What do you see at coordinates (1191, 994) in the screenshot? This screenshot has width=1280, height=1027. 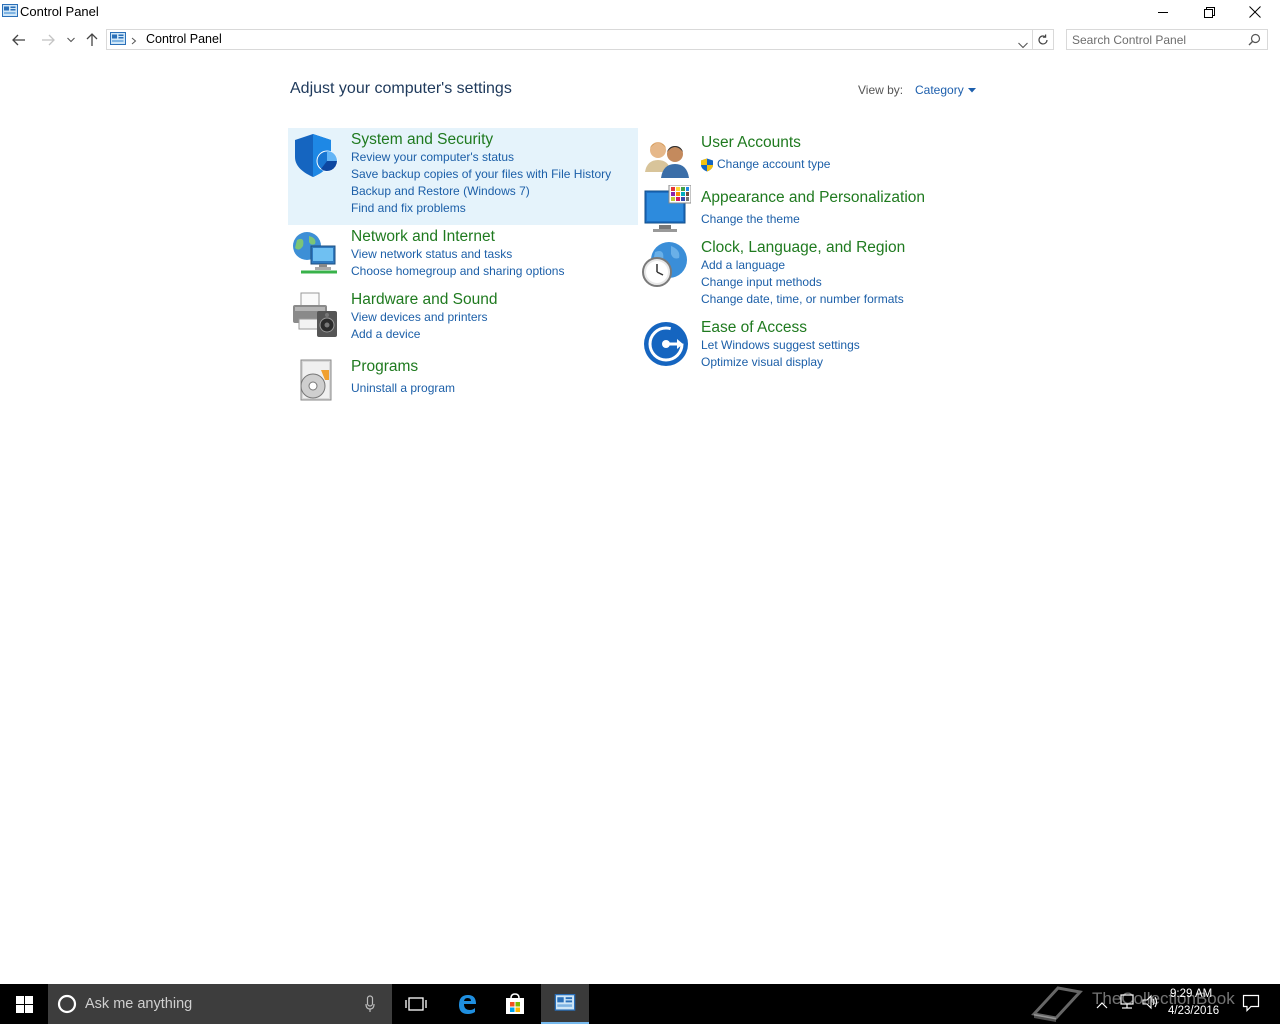 I see `clock-time: 9:29 AM` at bounding box center [1191, 994].